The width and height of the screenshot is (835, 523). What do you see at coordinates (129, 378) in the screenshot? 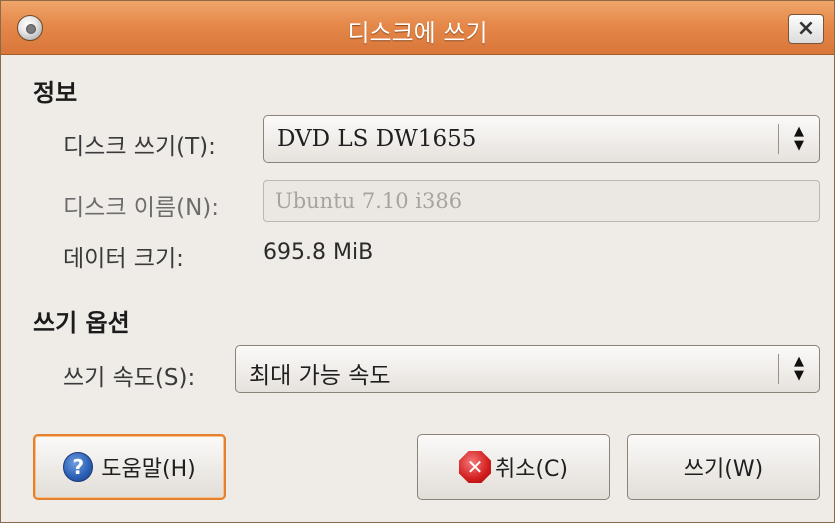
I see `write-speed-label: 쓰기 속도(S):` at bounding box center [129, 378].